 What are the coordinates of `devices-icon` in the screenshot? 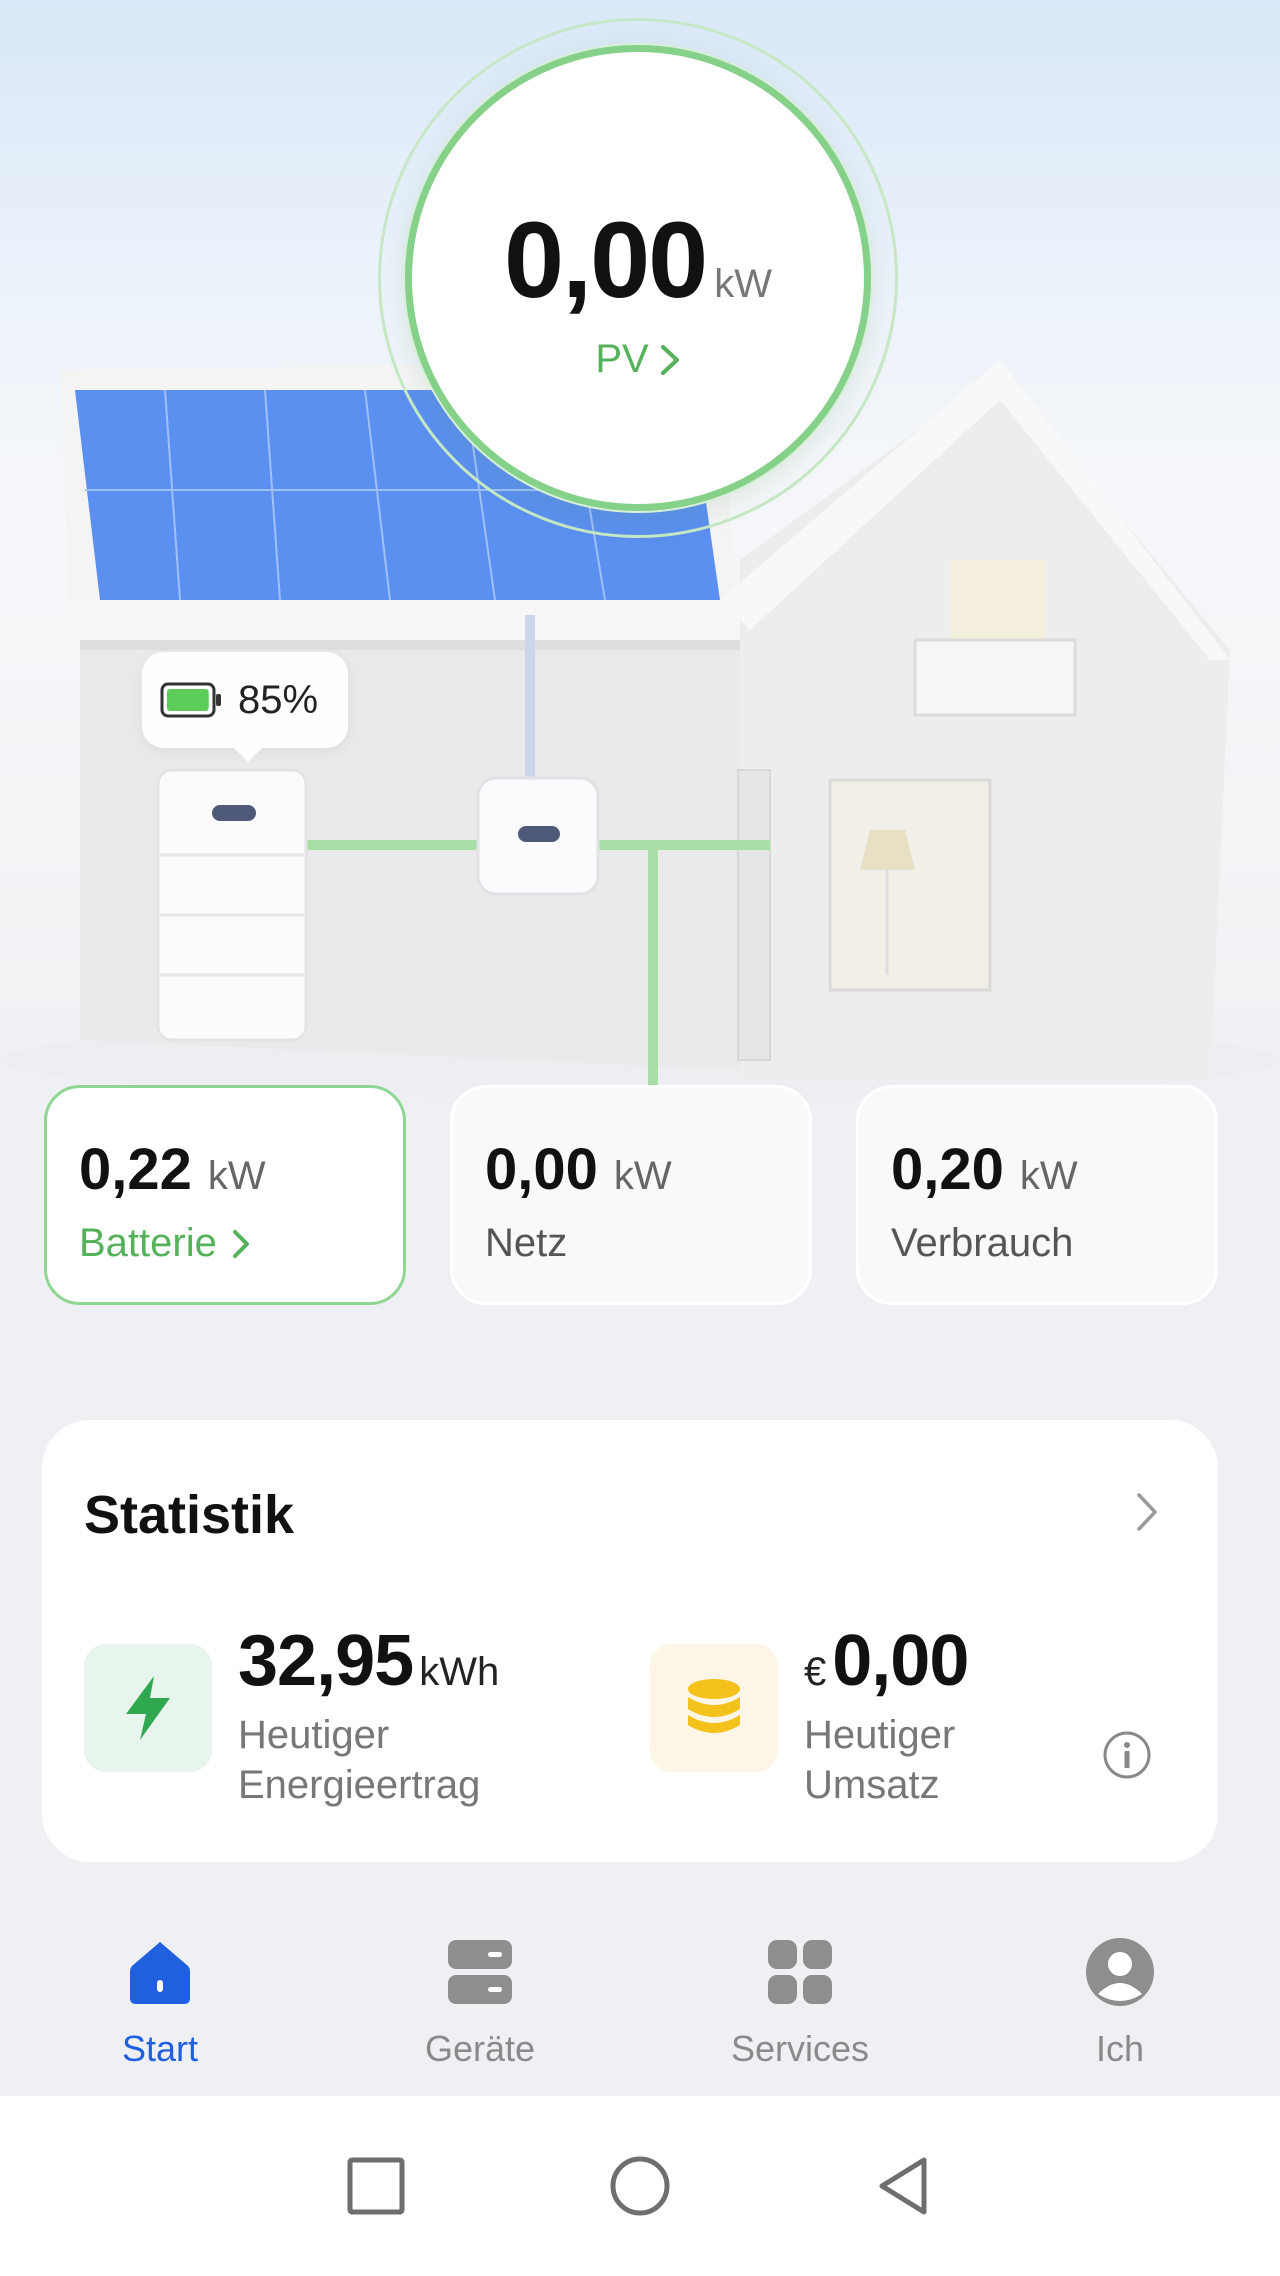 It's located at (480, 1972).